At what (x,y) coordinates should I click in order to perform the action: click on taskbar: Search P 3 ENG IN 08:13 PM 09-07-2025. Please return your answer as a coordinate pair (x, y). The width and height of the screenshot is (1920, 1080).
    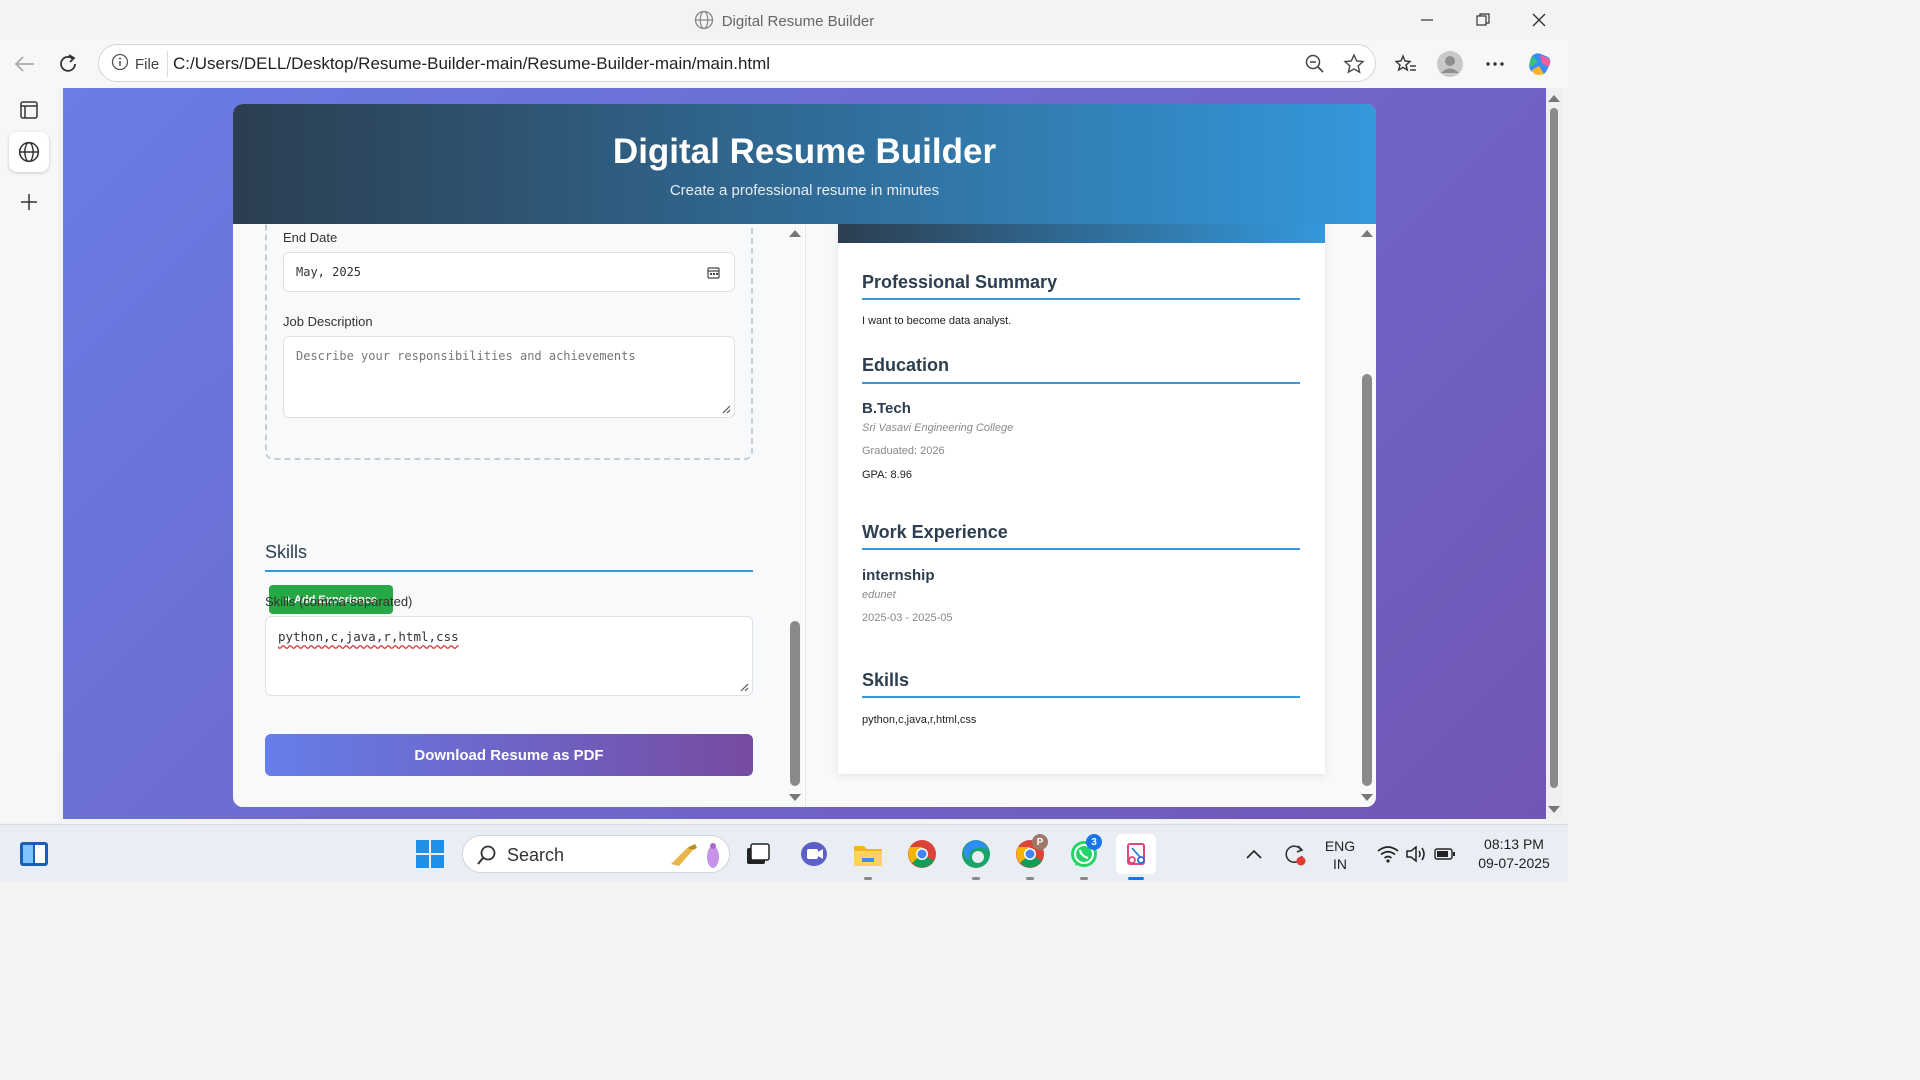
    Looking at the image, I should click on (784, 853).